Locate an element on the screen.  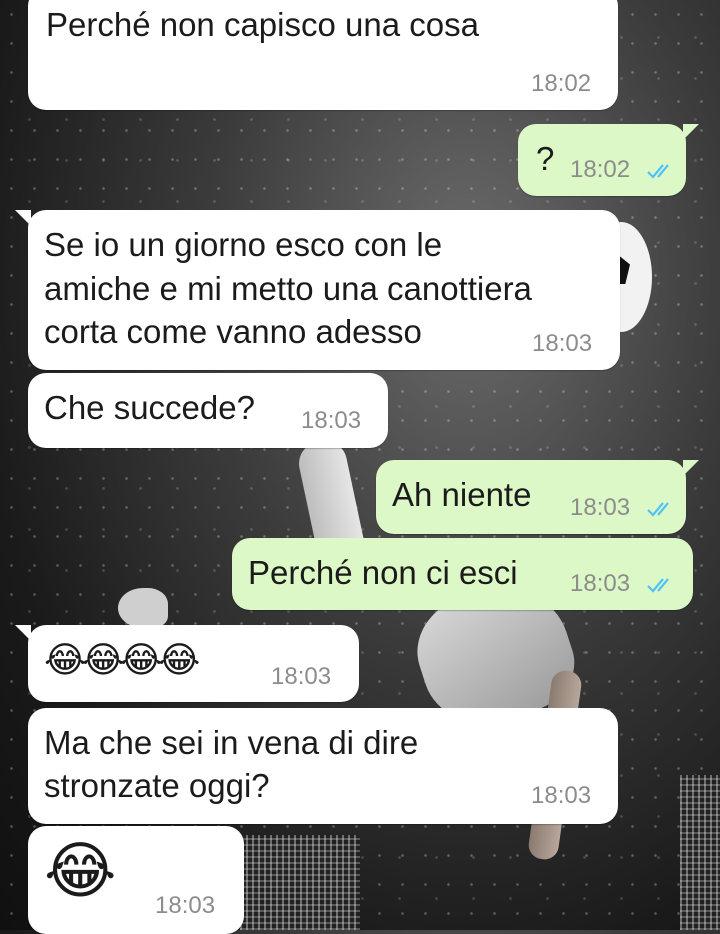
message-text-line: corta come vanno adesso is located at coordinates (233, 331).